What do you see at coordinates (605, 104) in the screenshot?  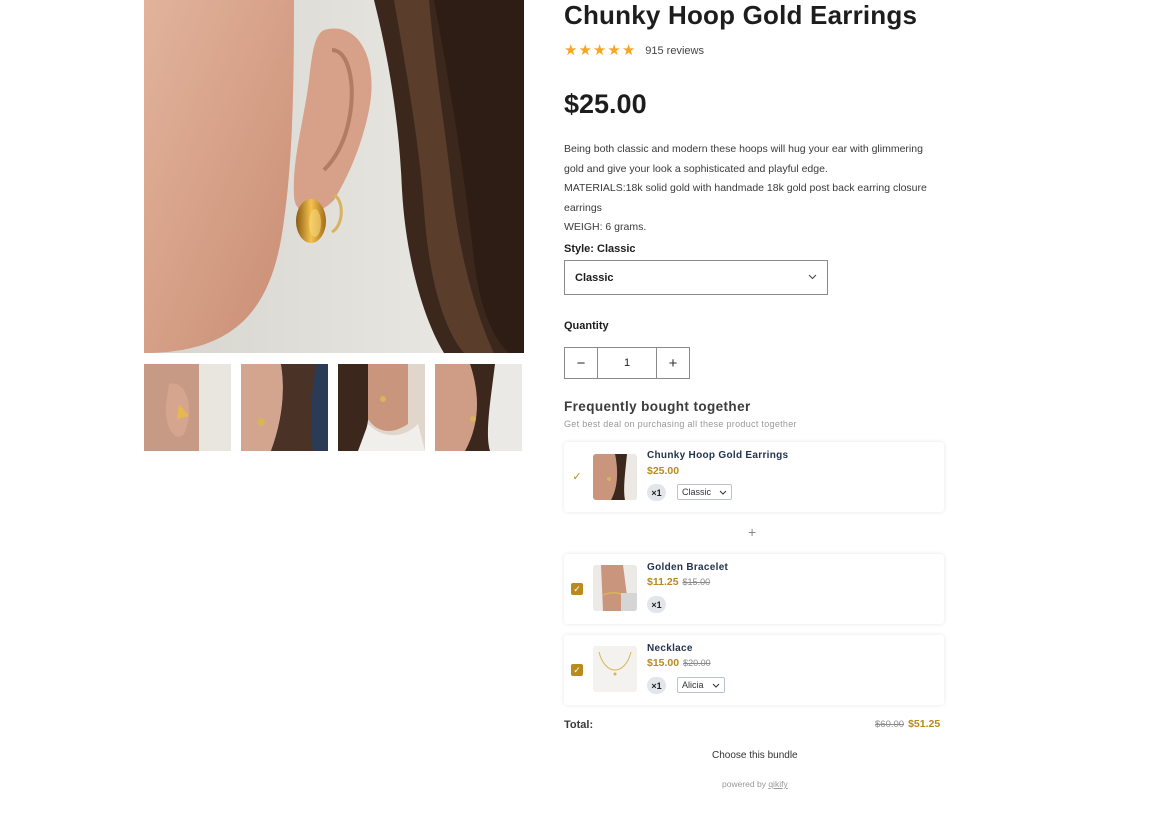 I see `product-price: $25.00` at bounding box center [605, 104].